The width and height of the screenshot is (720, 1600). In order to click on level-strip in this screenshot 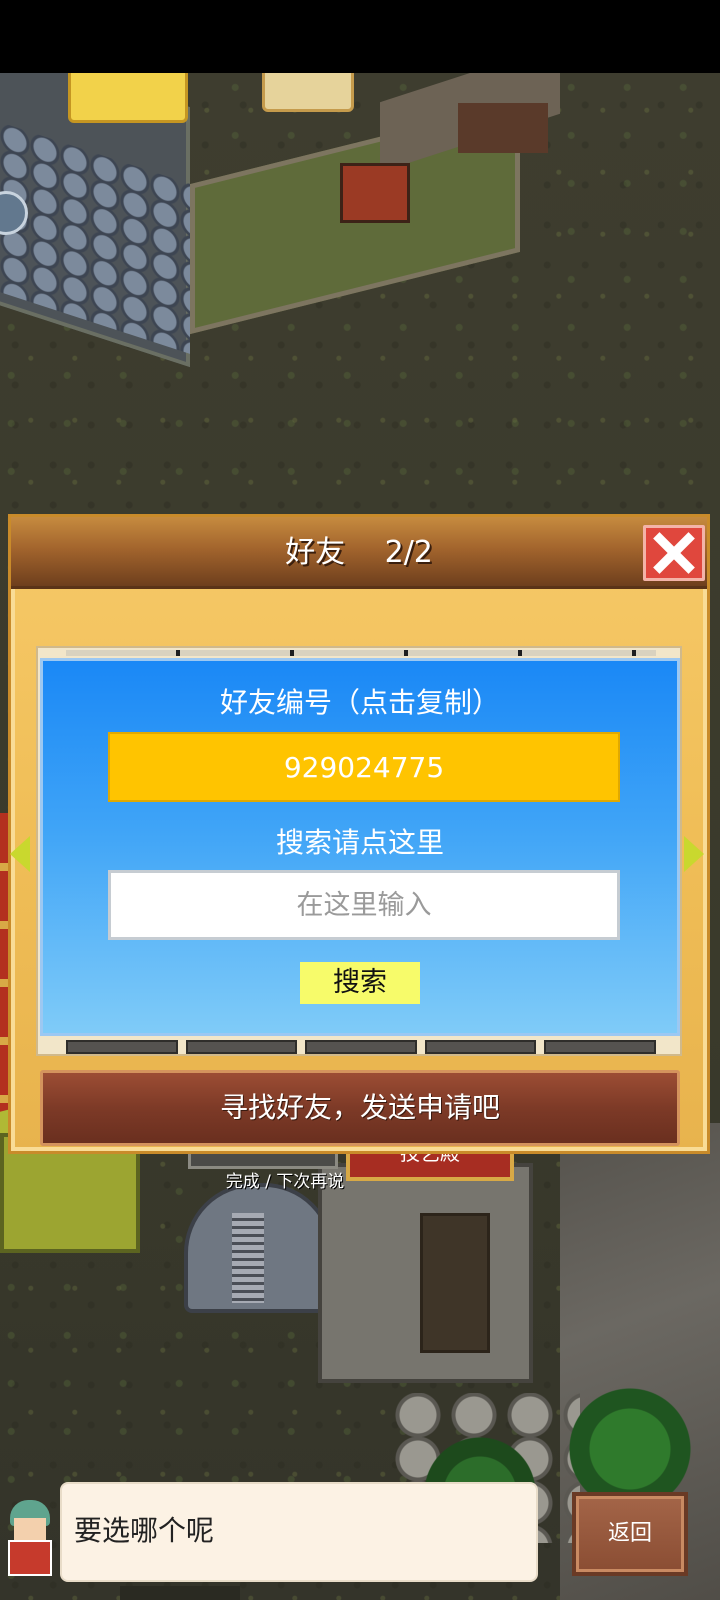, I will do `click(180, 1593)`.